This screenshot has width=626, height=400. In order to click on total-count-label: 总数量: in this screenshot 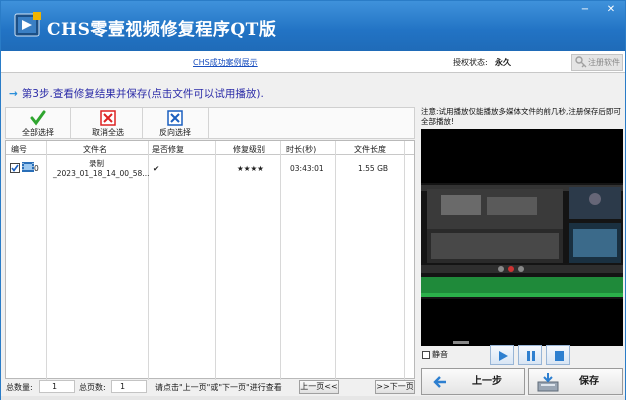, I will do `click(19, 387)`.